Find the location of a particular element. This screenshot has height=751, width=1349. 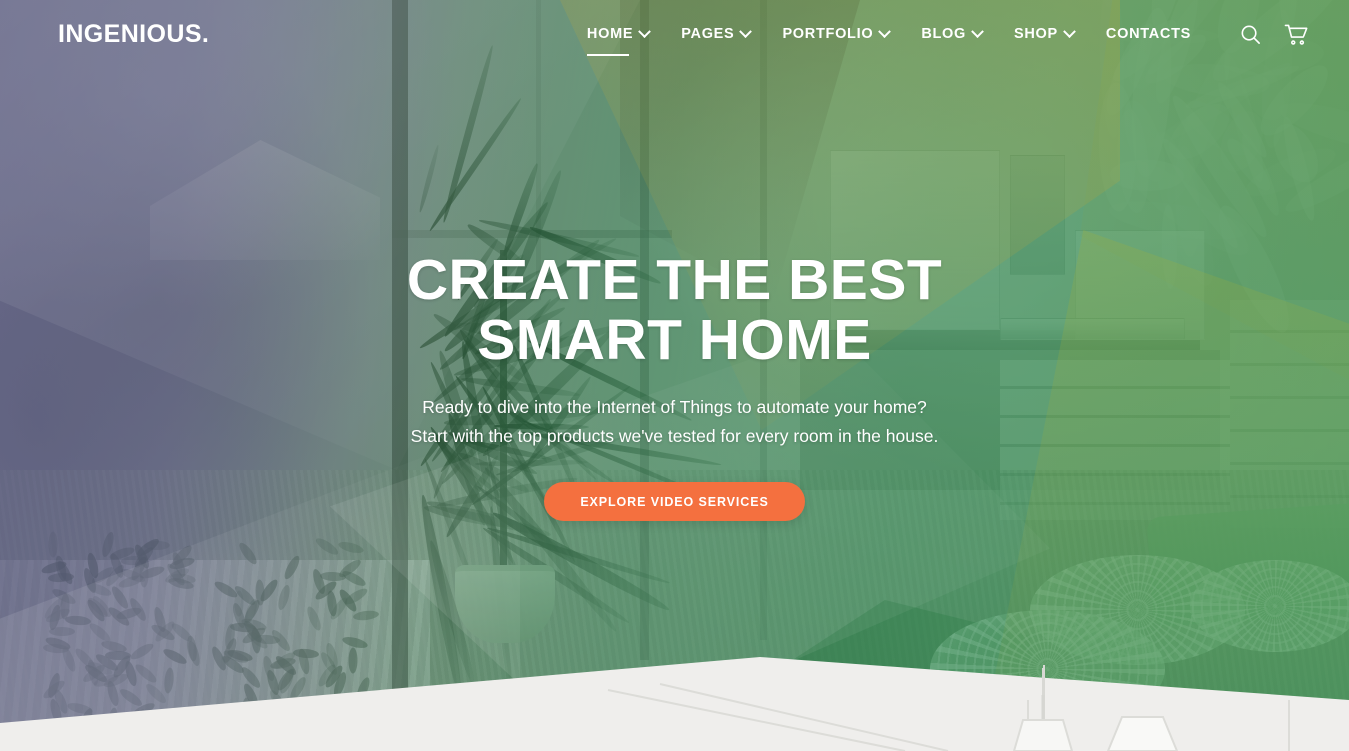

nav-item-portfolio: PORTFOLIO is located at coordinates (835, 34).